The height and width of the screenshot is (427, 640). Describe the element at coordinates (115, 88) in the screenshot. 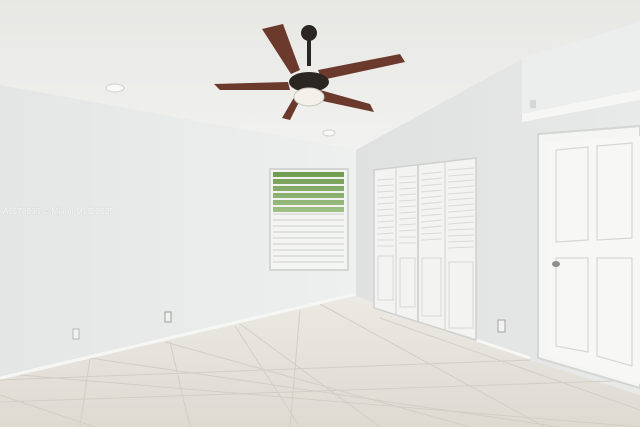

I see `recessed-light-left` at that location.